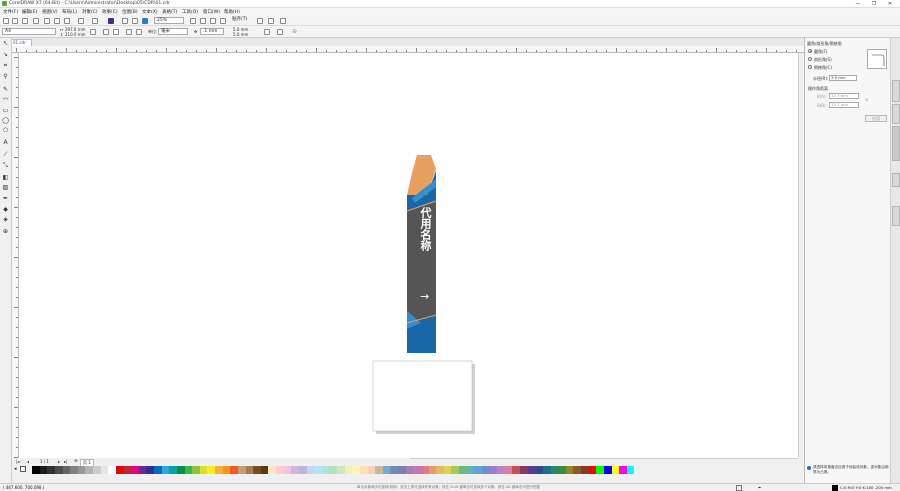 This screenshot has width=900, height=491. Describe the element at coordinates (5, 165) in the screenshot. I see `connector-tool-icon: ⤡` at that location.